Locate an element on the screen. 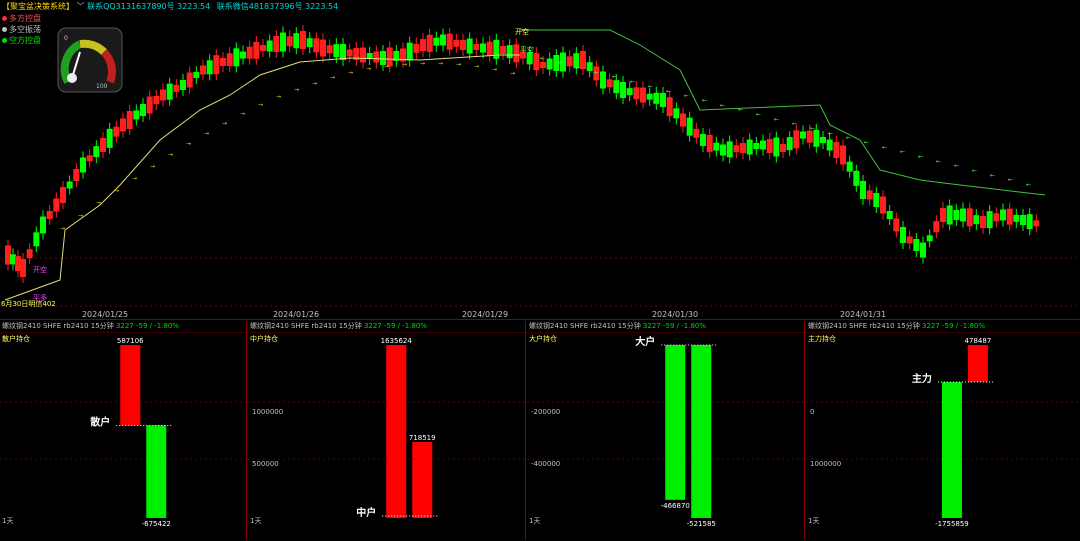  date-tick-label: 2024/01/26 is located at coordinates (296, 314).